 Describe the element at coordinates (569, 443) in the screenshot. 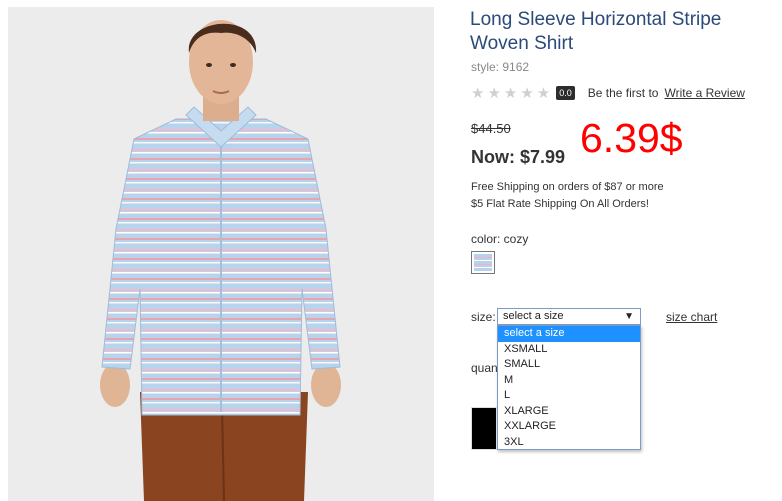

I see `size-option: 3XL` at that location.